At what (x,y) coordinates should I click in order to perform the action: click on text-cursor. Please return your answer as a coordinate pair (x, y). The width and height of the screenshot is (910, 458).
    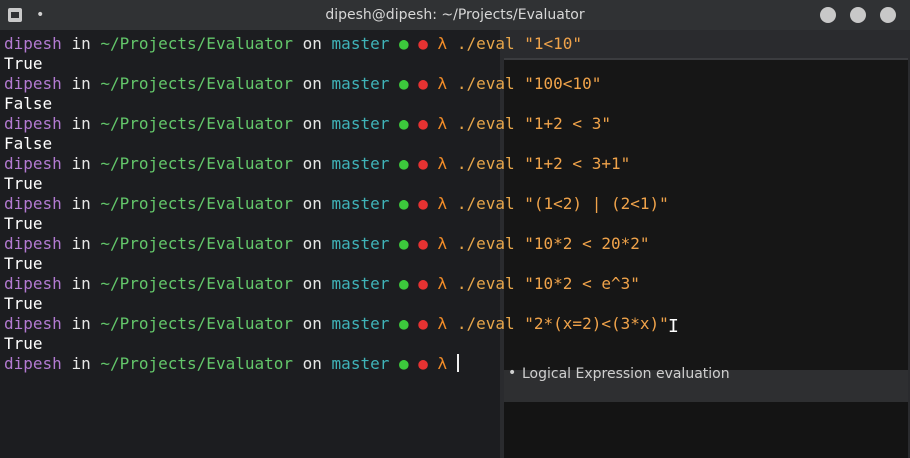
    Looking at the image, I should click on (457, 363).